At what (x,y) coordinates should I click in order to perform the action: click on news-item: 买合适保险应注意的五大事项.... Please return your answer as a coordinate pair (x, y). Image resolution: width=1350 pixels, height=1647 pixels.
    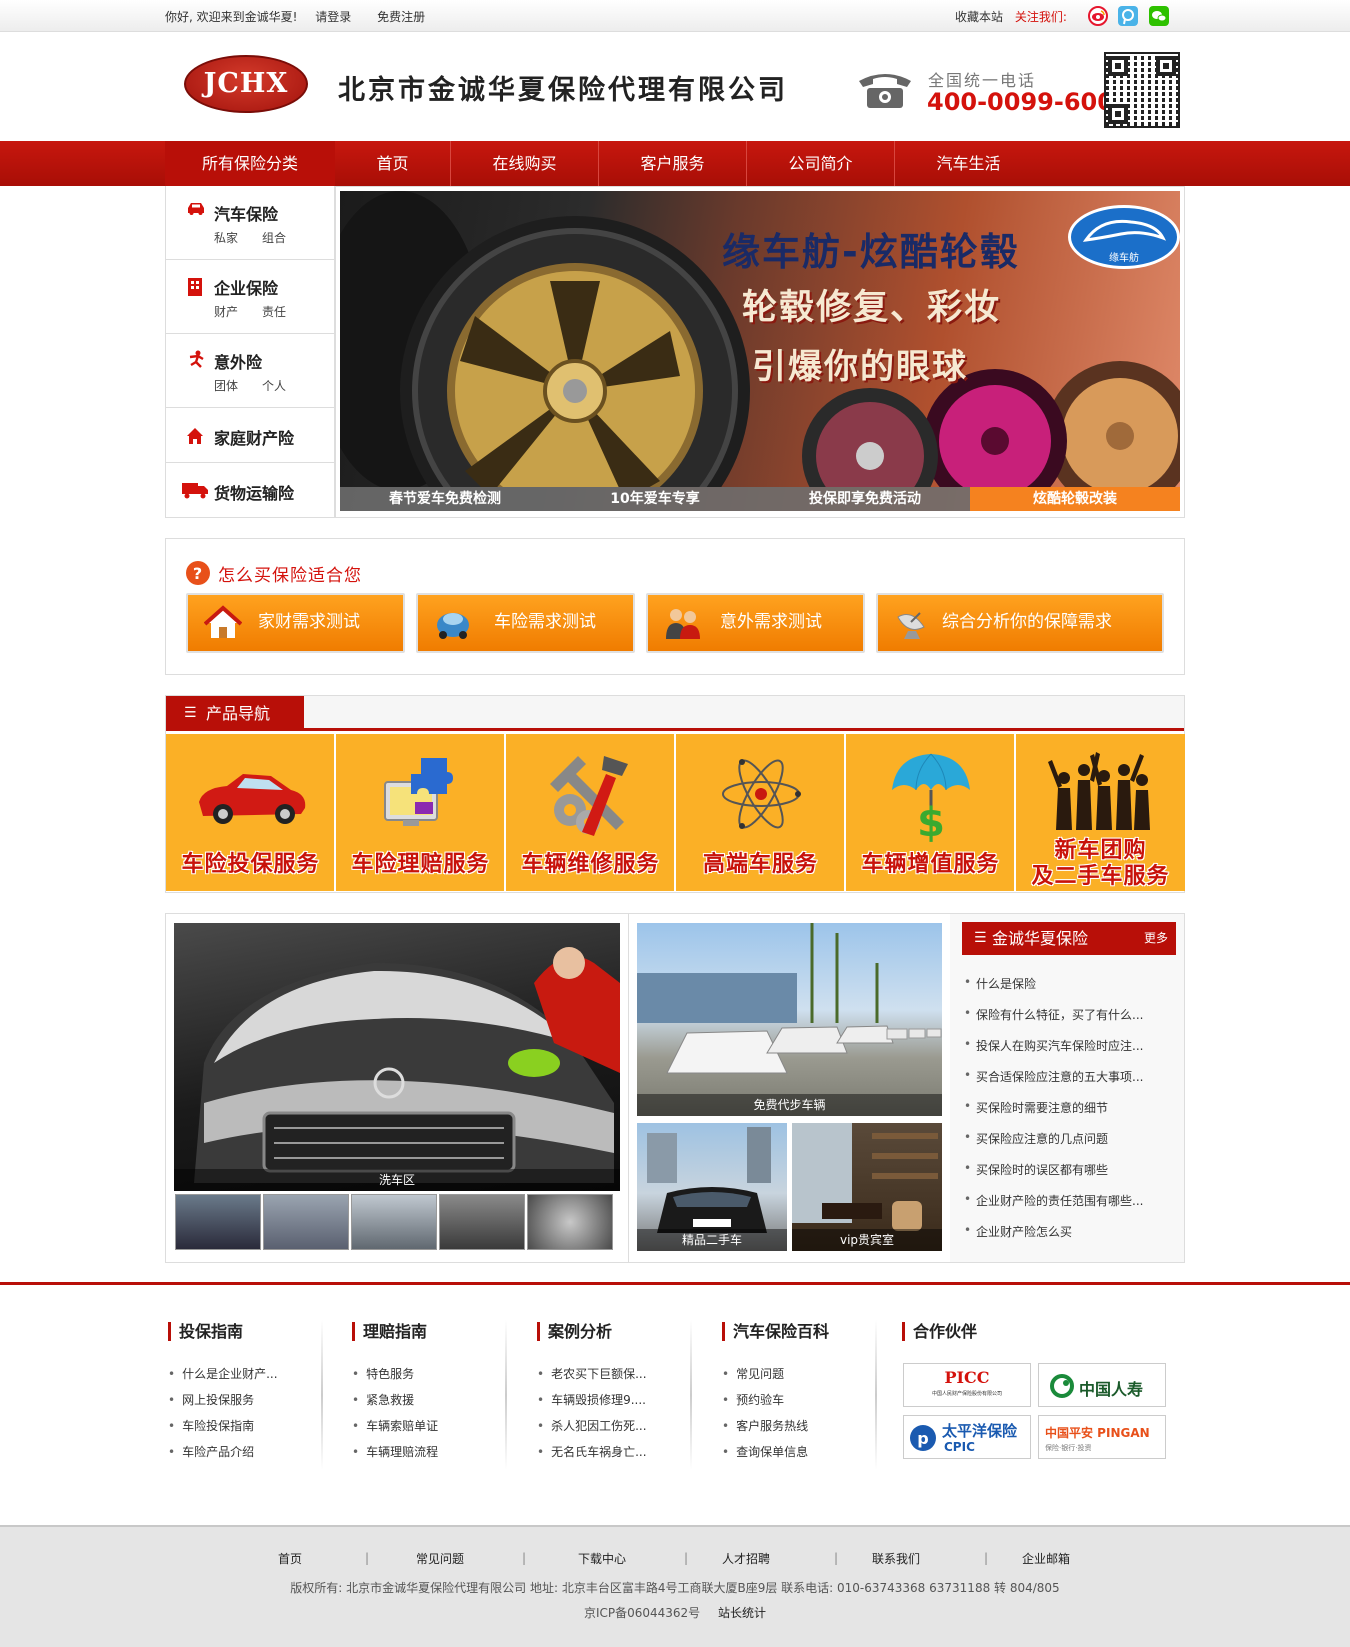
    Looking at the image, I should click on (1053, 1076).